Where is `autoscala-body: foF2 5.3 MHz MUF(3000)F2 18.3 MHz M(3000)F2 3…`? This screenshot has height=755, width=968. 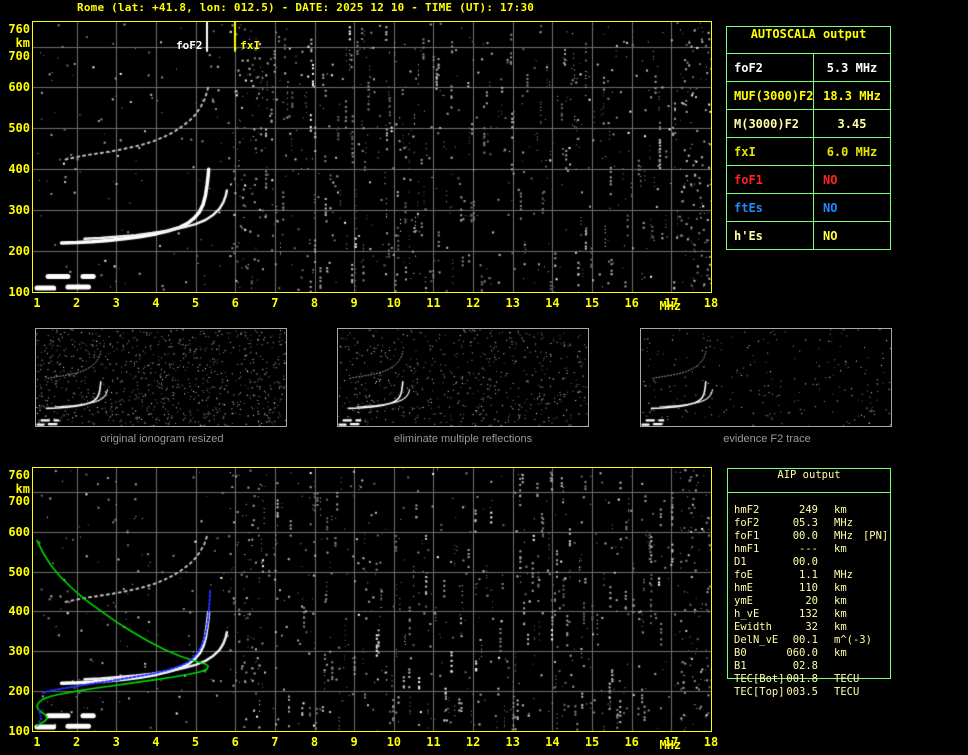
autoscala-body: foF2 5.3 MHz MUF(3000)F2 18.3 MHz M(3000)F2 3… is located at coordinates (808, 151).